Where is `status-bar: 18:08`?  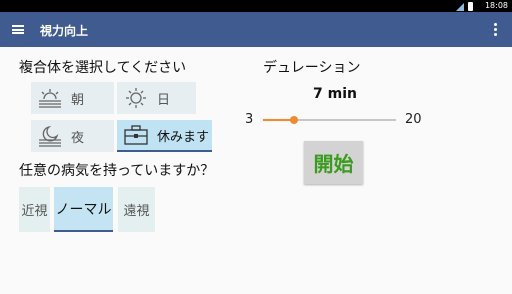 status-bar: 18:08 is located at coordinates (256, 6).